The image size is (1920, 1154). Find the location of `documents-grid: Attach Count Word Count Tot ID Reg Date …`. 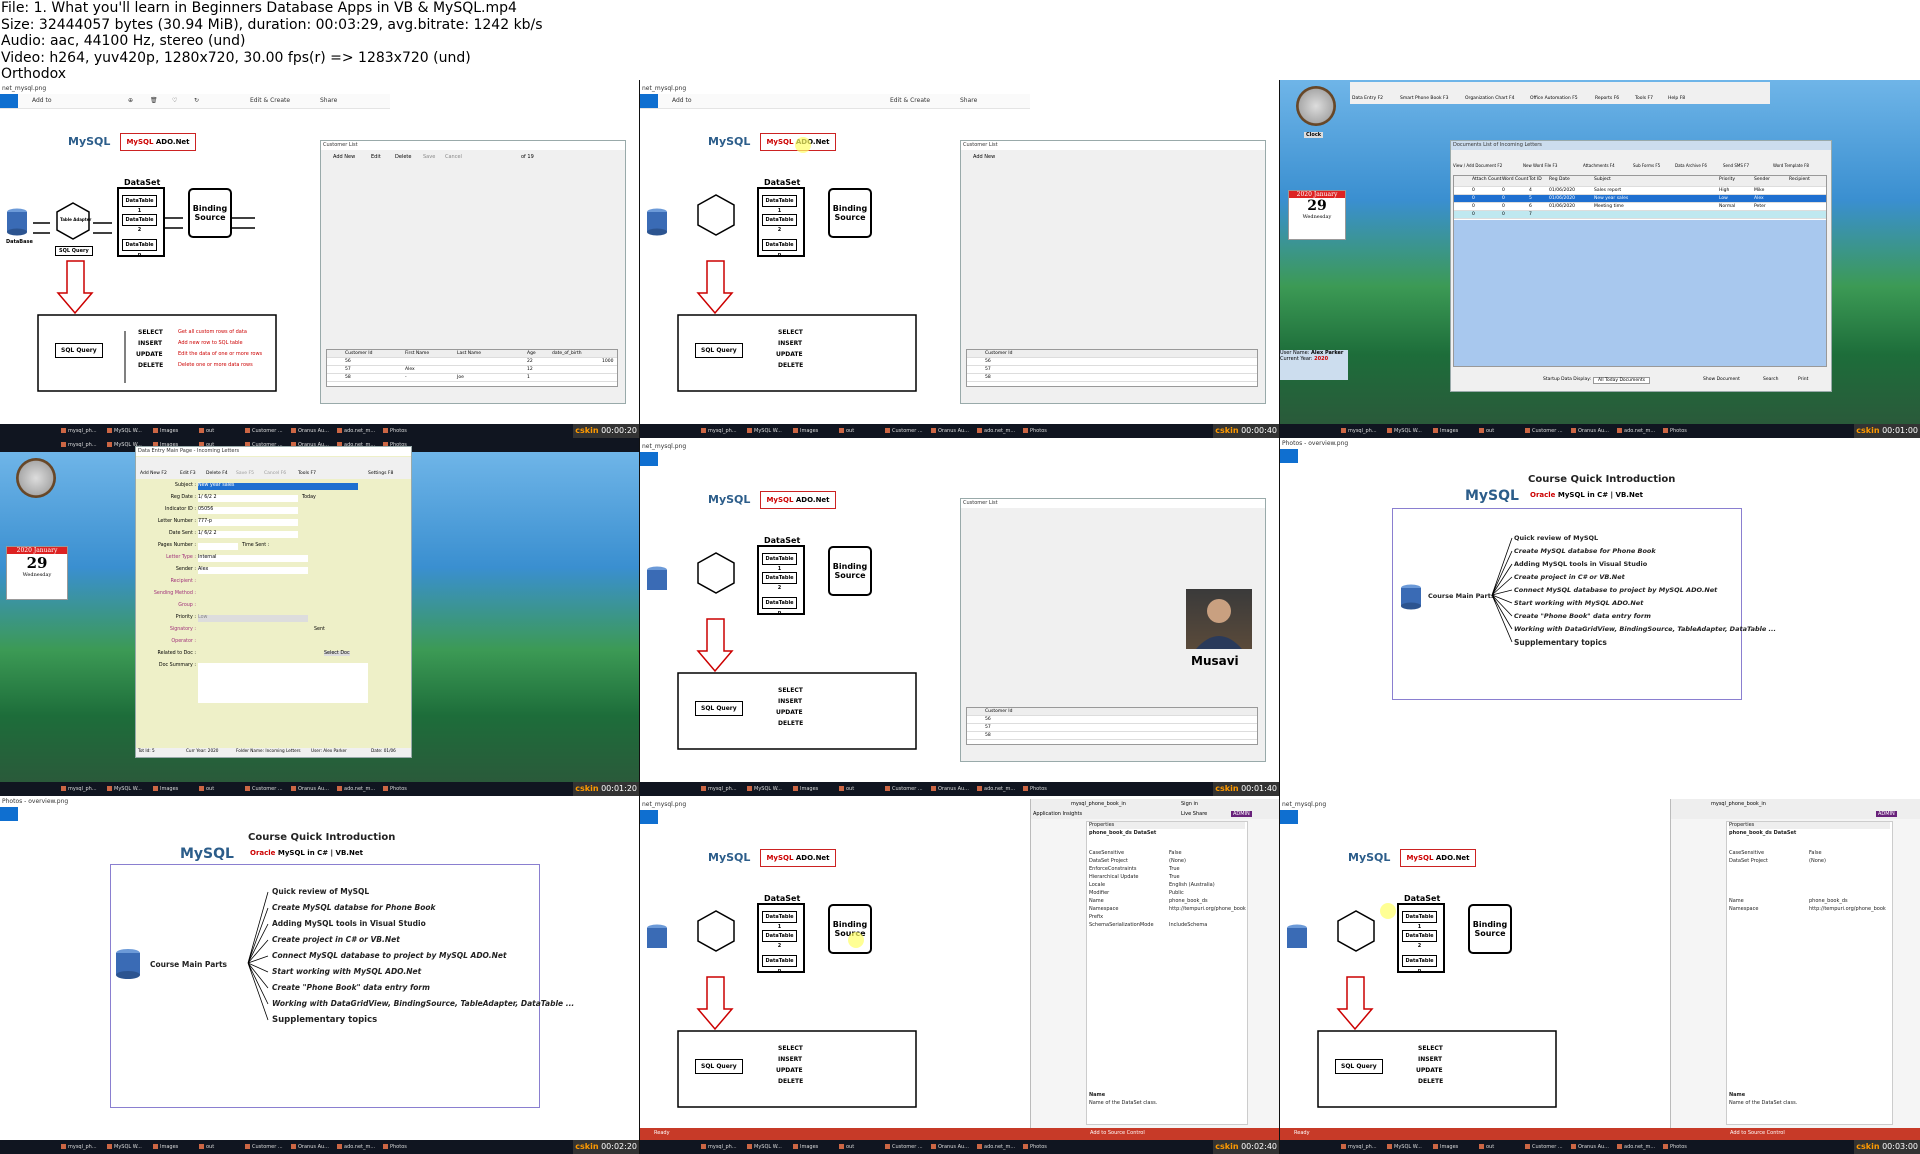

documents-grid: Attach Count Word Count Tot ID Reg Date … is located at coordinates (1640, 271).